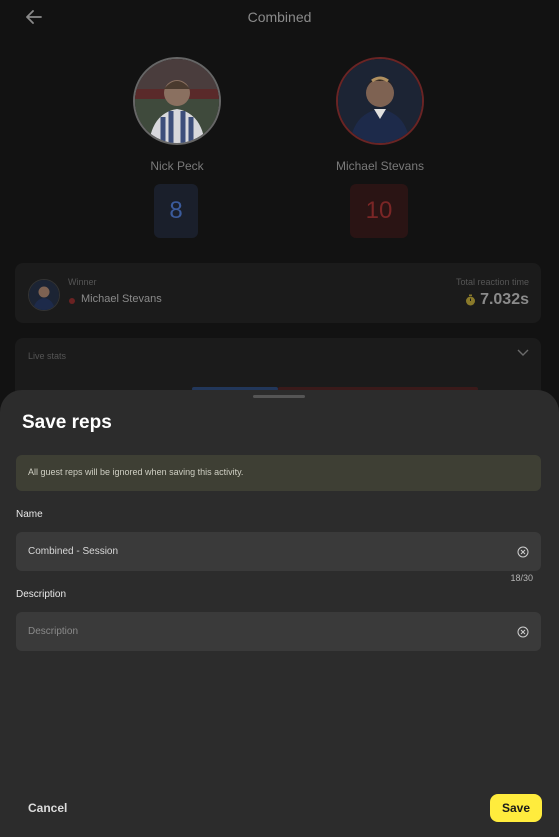  Describe the element at coordinates (379, 211) in the screenshot. I see `player-score-2: 10` at that location.